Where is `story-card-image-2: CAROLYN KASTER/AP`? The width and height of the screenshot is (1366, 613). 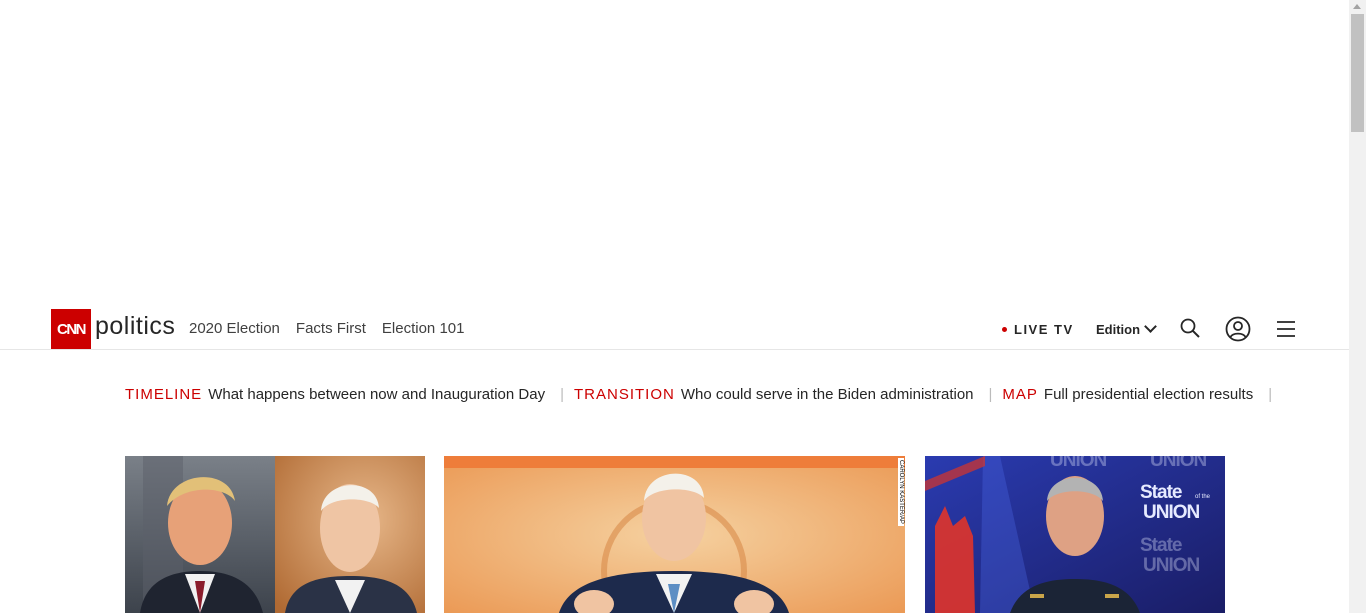
story-card-image-2: CAROLYN KASTER/AP is located at coordinates (674, 534).